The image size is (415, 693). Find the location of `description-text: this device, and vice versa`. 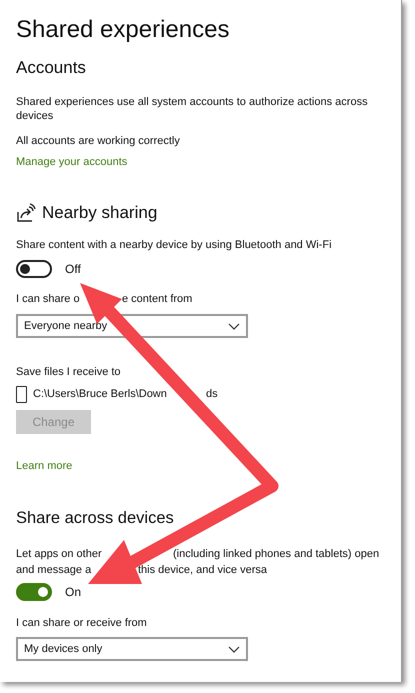

description-text: this device, and vice versa is located at coordinates (203, 570).